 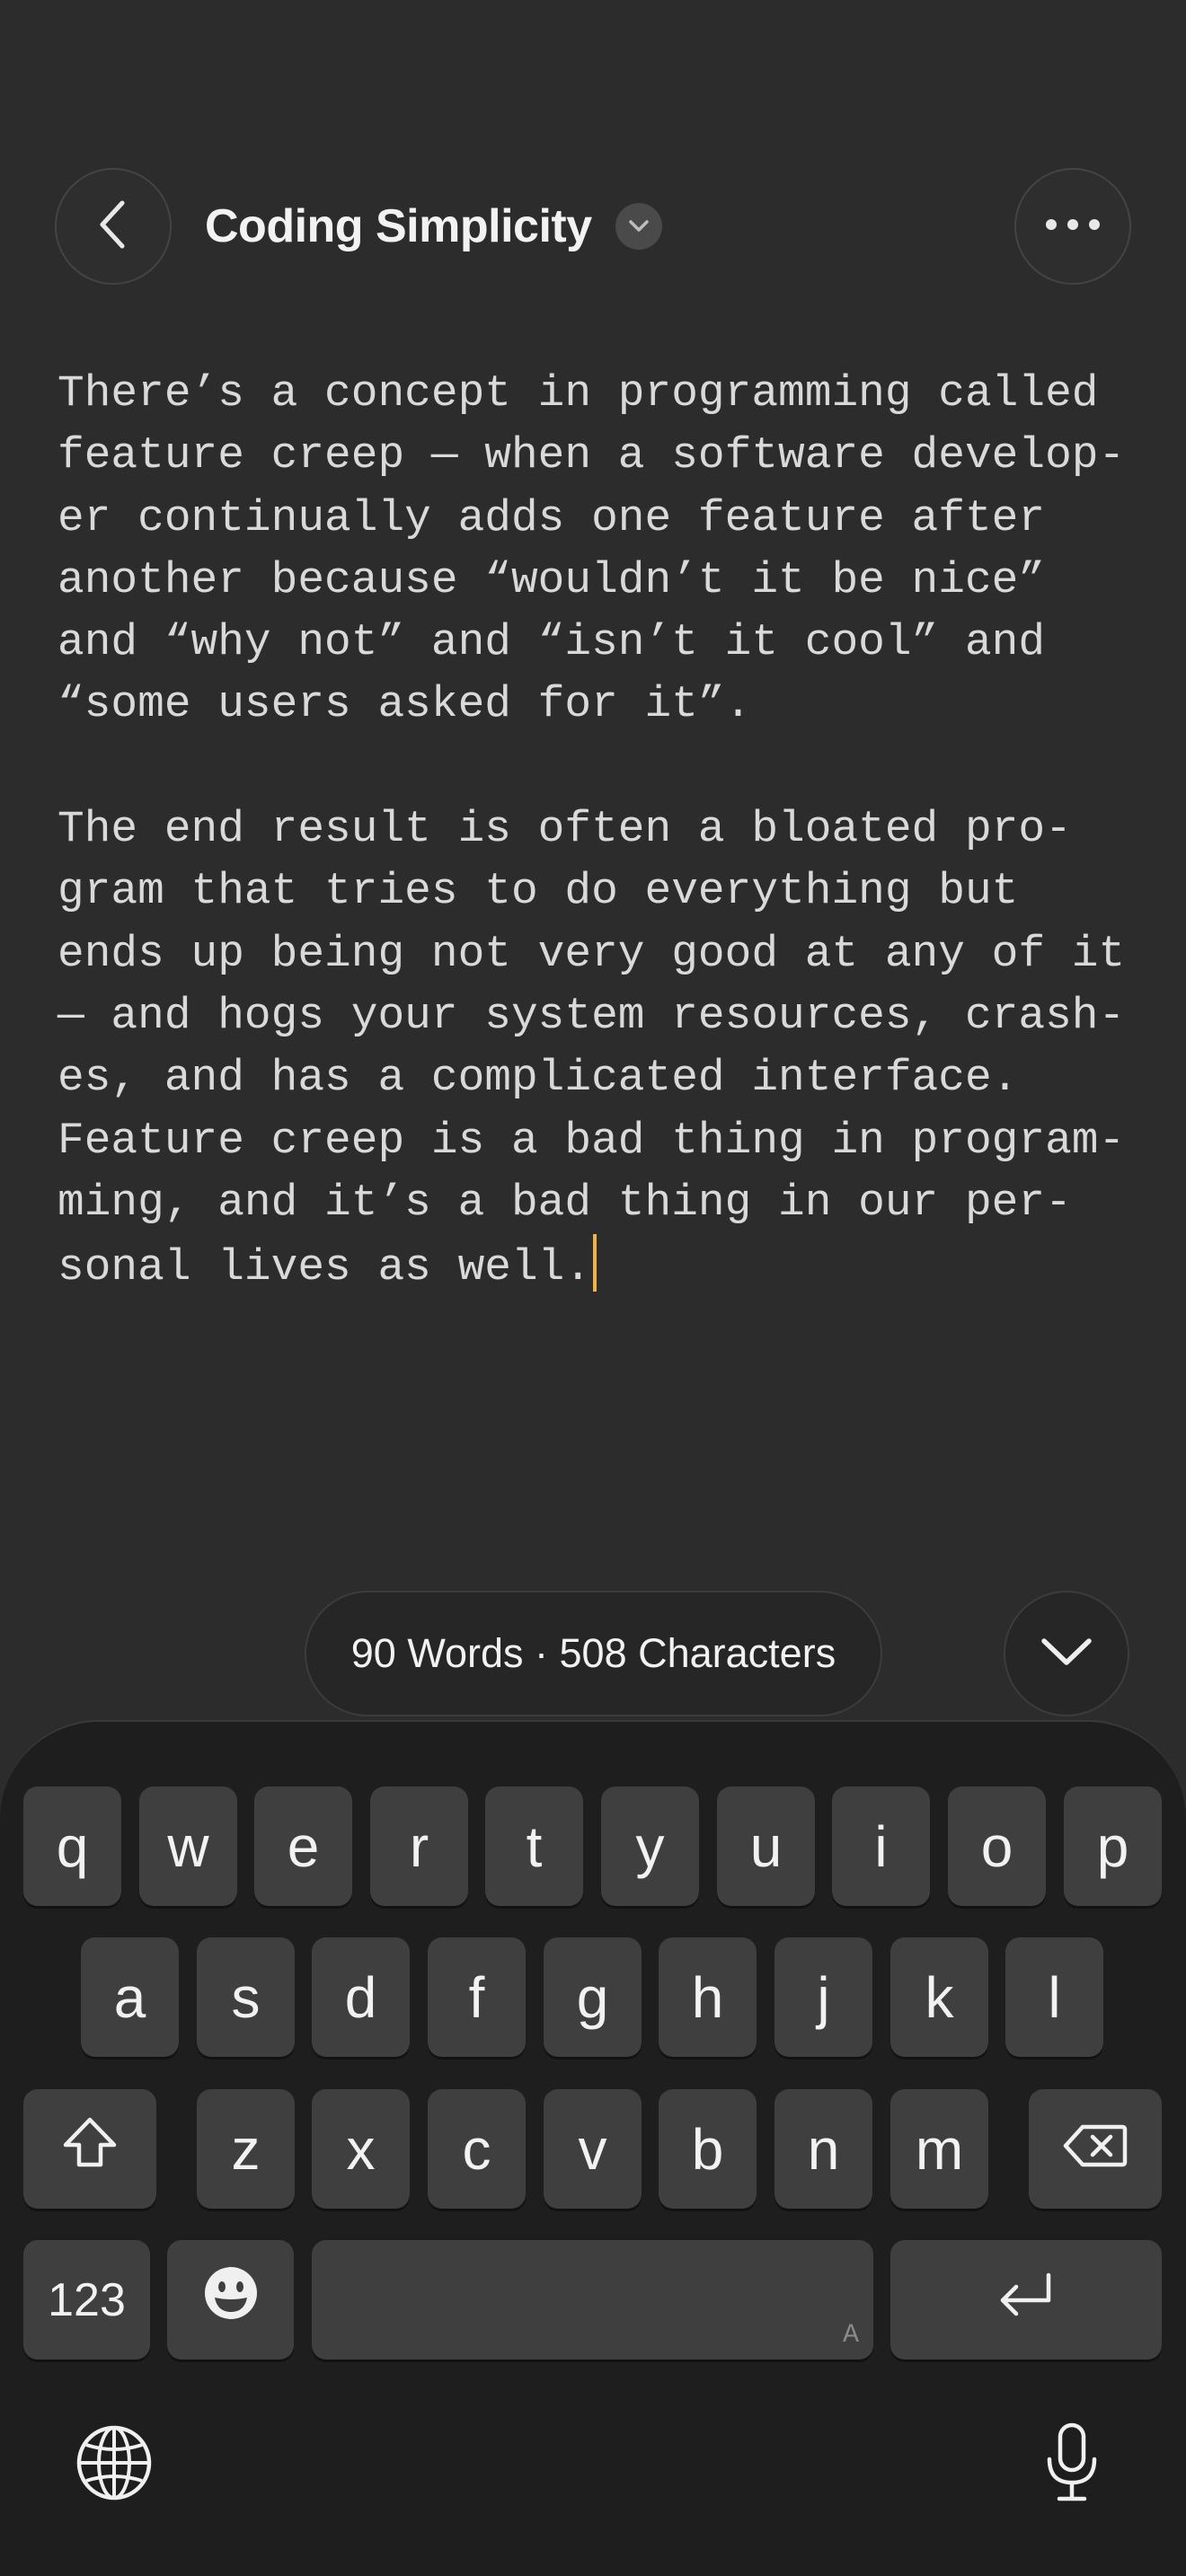 I want to click on key-f: f, so click(x=477, y=1997).